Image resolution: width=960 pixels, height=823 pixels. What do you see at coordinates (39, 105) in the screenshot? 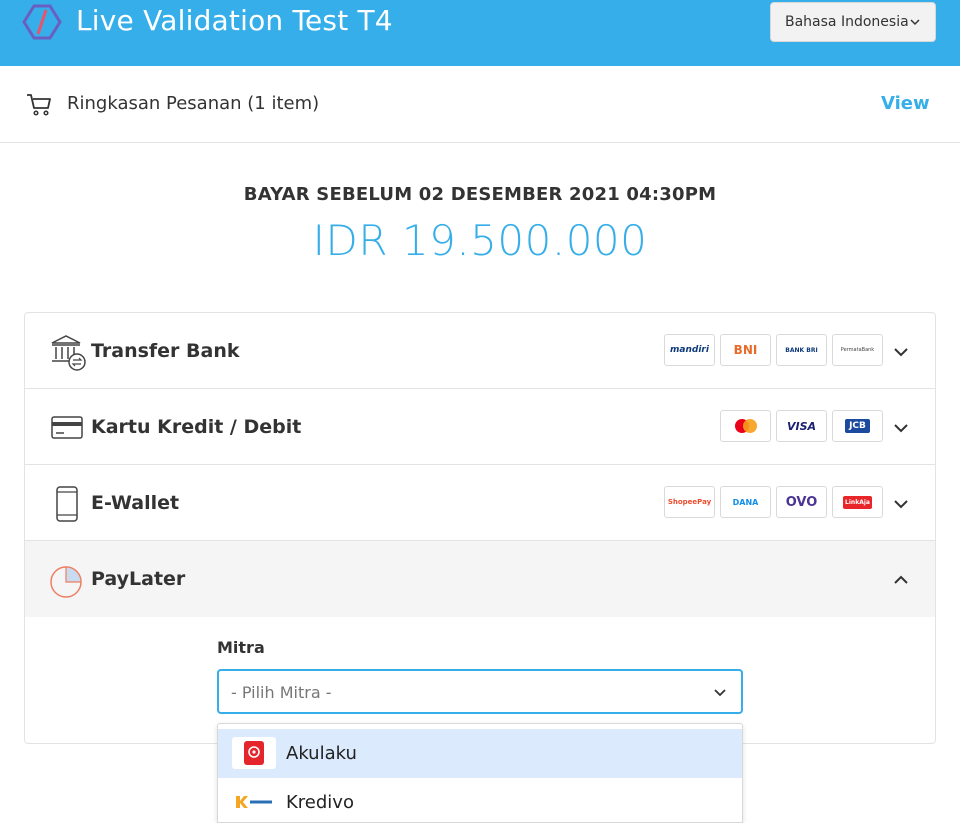
I see `cart-icon` at bounding box center [39, 105].